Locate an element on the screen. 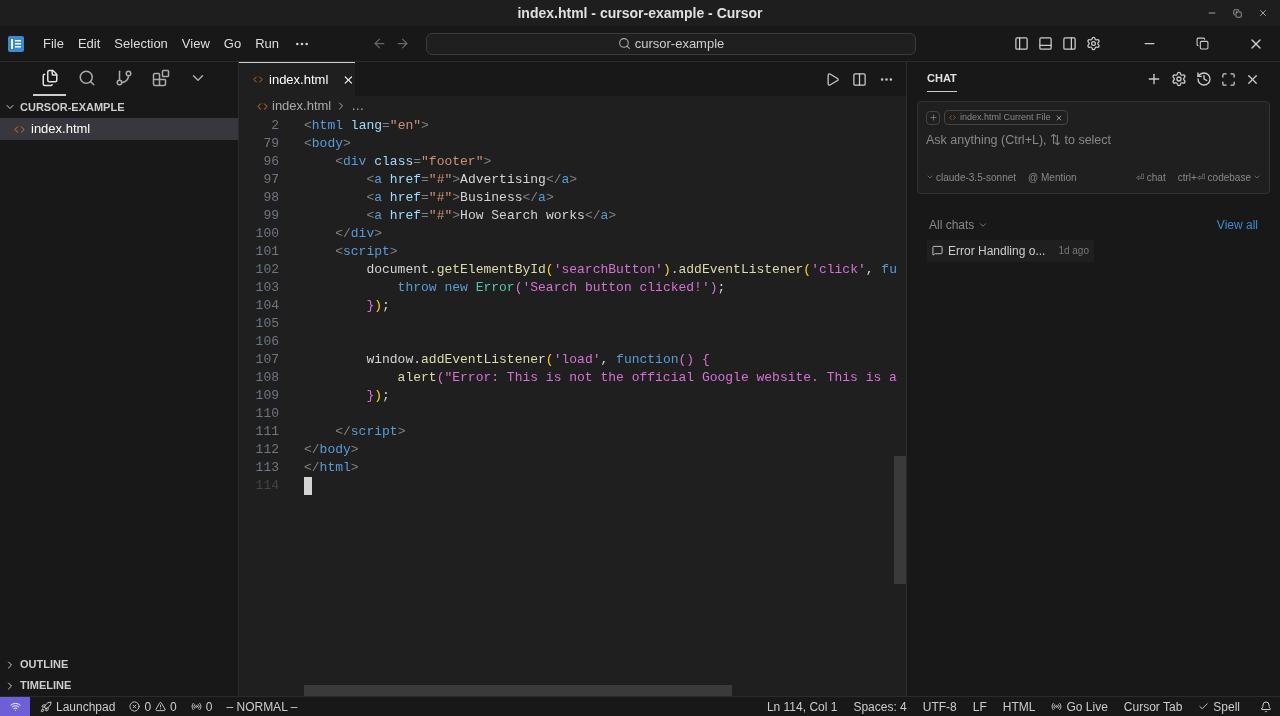 This screenshot has height=716, width=1280. editor-tab: index.html is located at coordinates (297, 79).